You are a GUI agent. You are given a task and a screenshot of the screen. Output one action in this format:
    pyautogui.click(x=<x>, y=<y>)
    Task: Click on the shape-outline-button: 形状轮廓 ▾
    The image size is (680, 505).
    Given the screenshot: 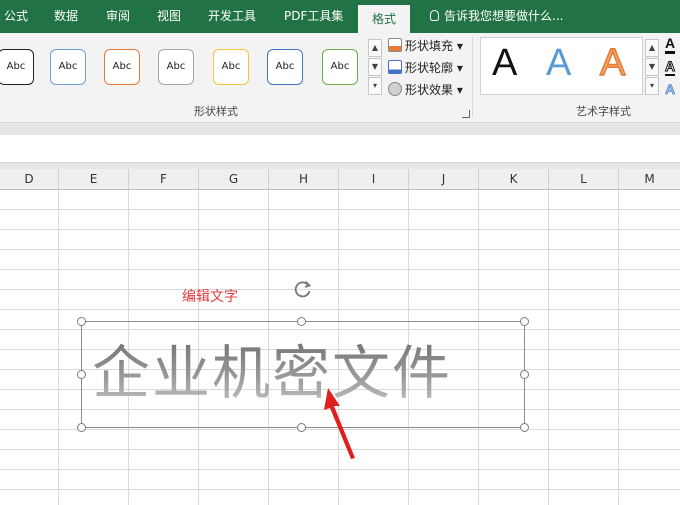 What is the action you would take?
    pyautogui.click(x=425, y=68)
    